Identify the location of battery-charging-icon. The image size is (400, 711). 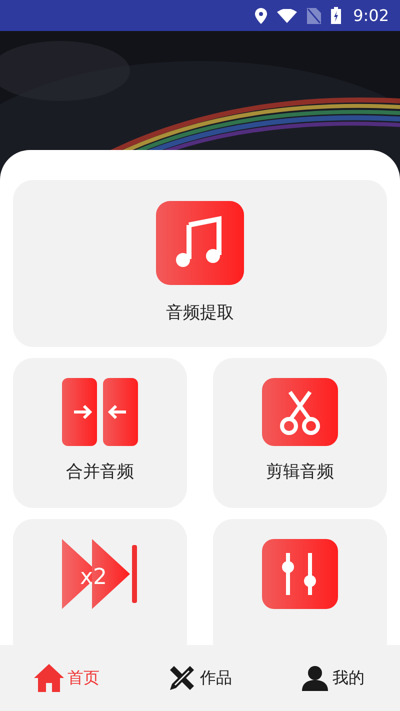
(336, 15).